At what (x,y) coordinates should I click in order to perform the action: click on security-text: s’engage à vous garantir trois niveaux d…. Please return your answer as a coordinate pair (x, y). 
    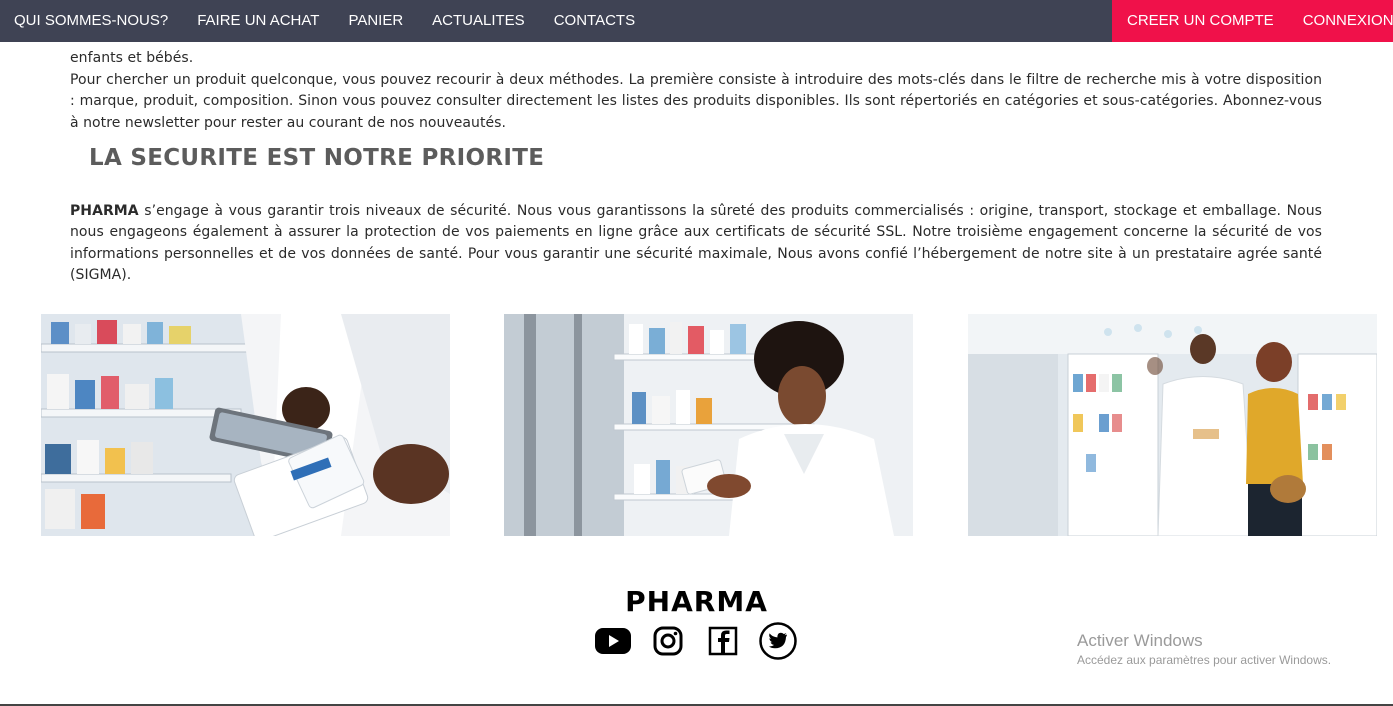
    Looking at the image, I should click on (696, 243).